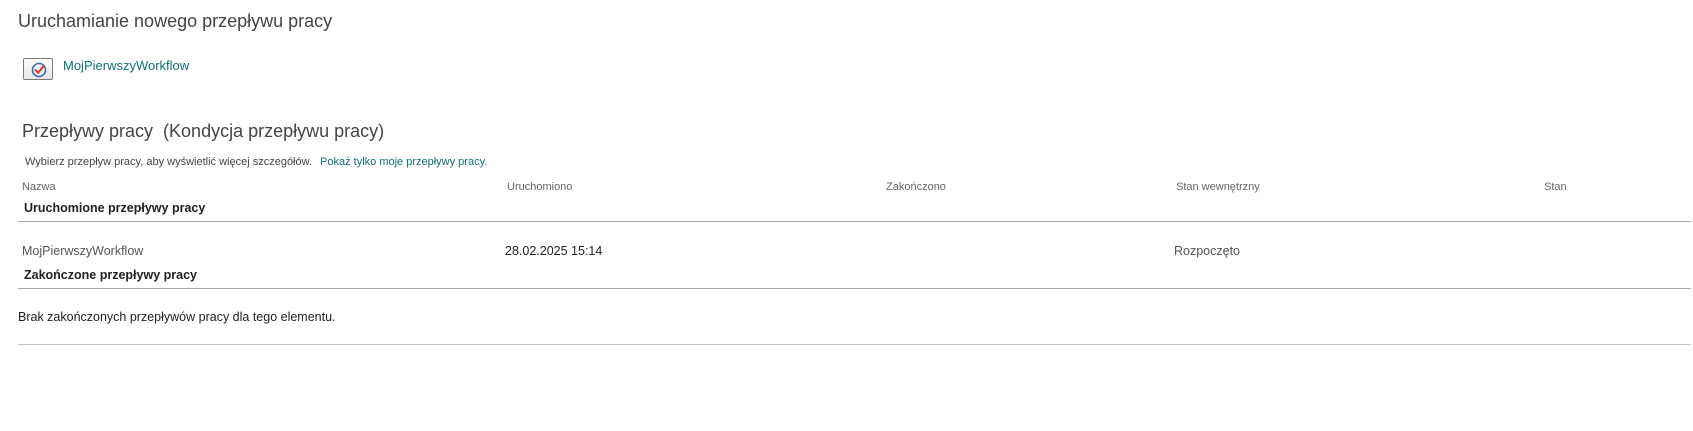  Describe the element at coordinates (88, 131) in the screenshot. I see `workflows-title: Przepływy pracy` at that location.